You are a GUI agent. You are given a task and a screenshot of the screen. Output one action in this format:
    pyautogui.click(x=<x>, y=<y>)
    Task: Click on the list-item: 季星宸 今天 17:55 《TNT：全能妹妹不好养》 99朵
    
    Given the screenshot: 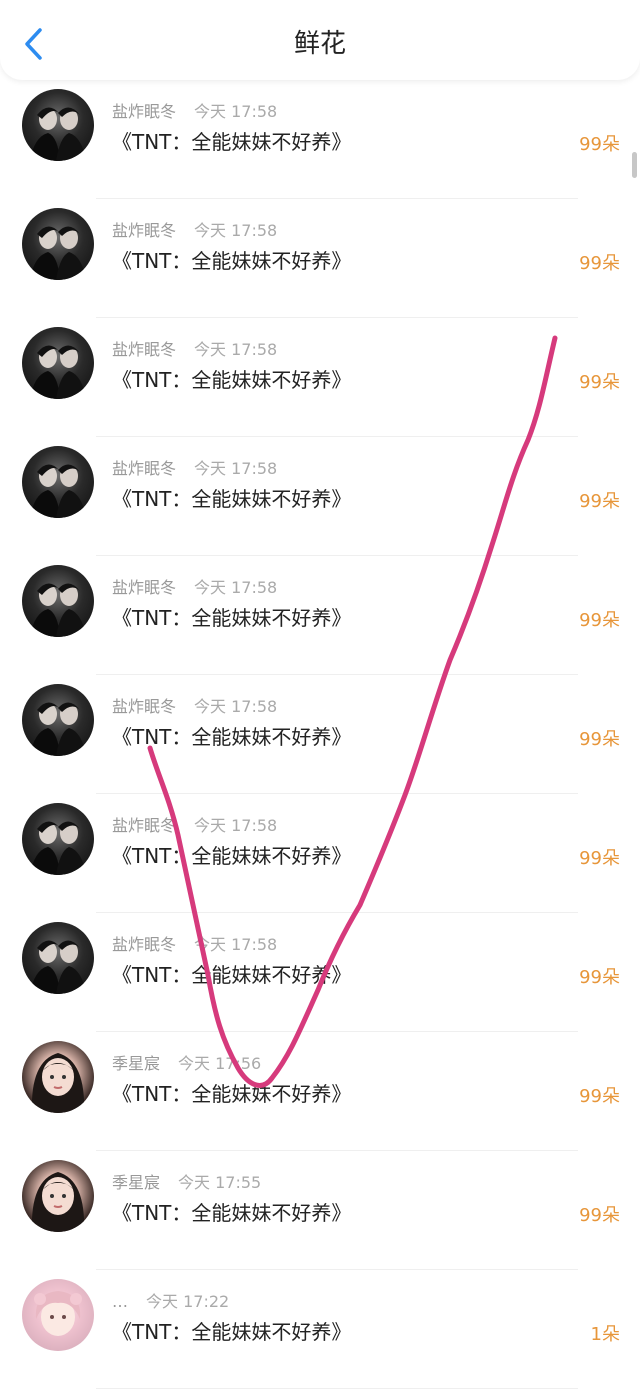 What is the action you would take?
    pyautogui.click(x=320, y=1210)
    